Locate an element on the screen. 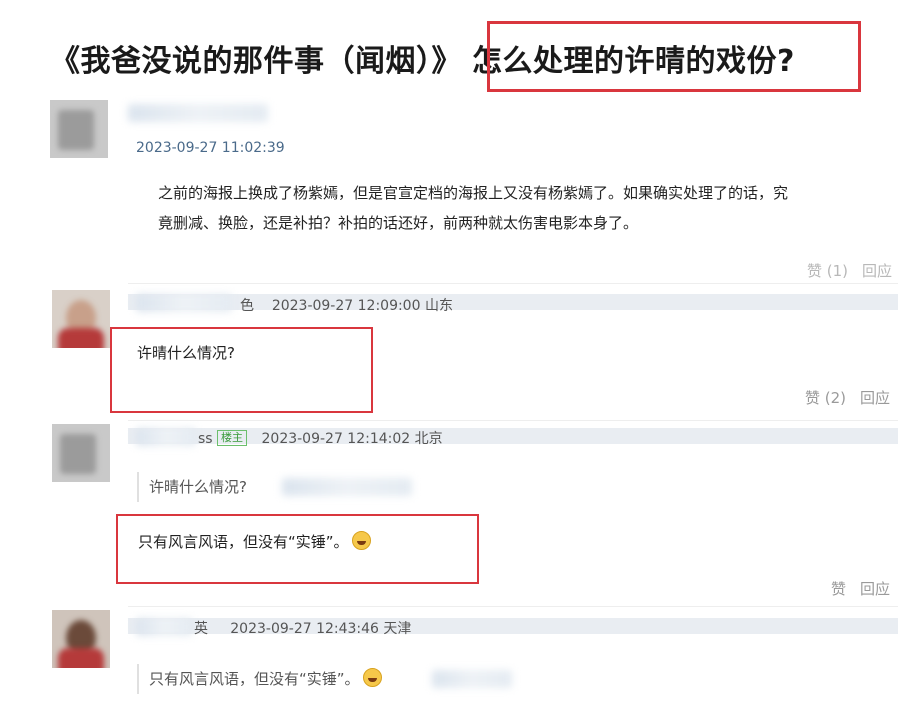  like-button: 赞 is located at coordinates (838, 589).